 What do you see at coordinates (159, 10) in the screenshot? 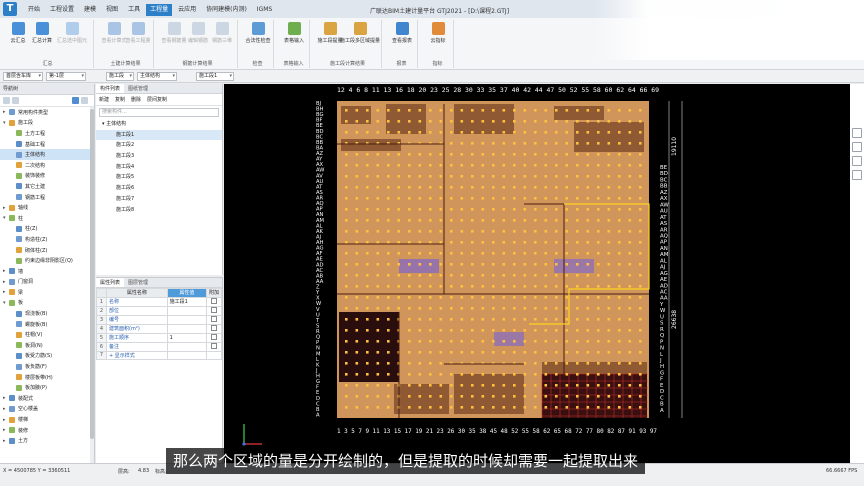
I see `menu-tab: 工程量` at bounding box center [159, 10].